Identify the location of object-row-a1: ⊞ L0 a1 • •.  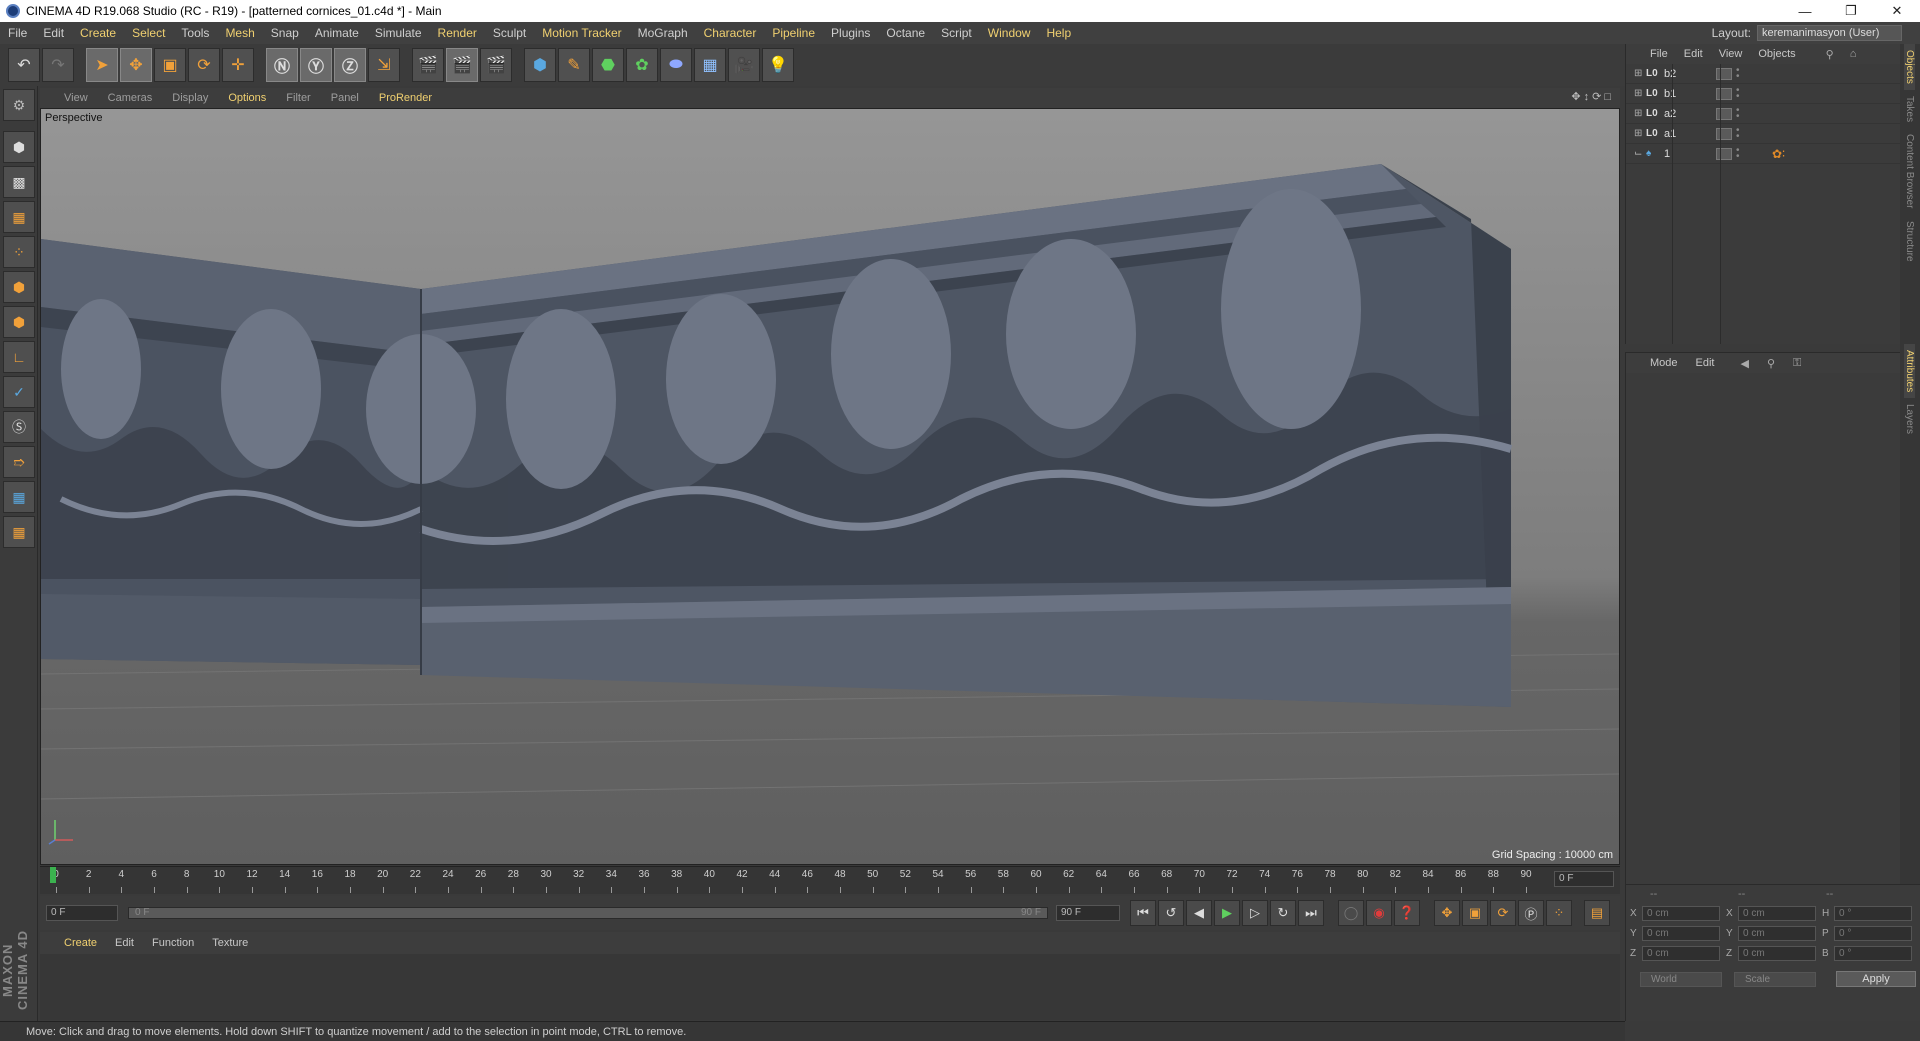
(1763, 134).